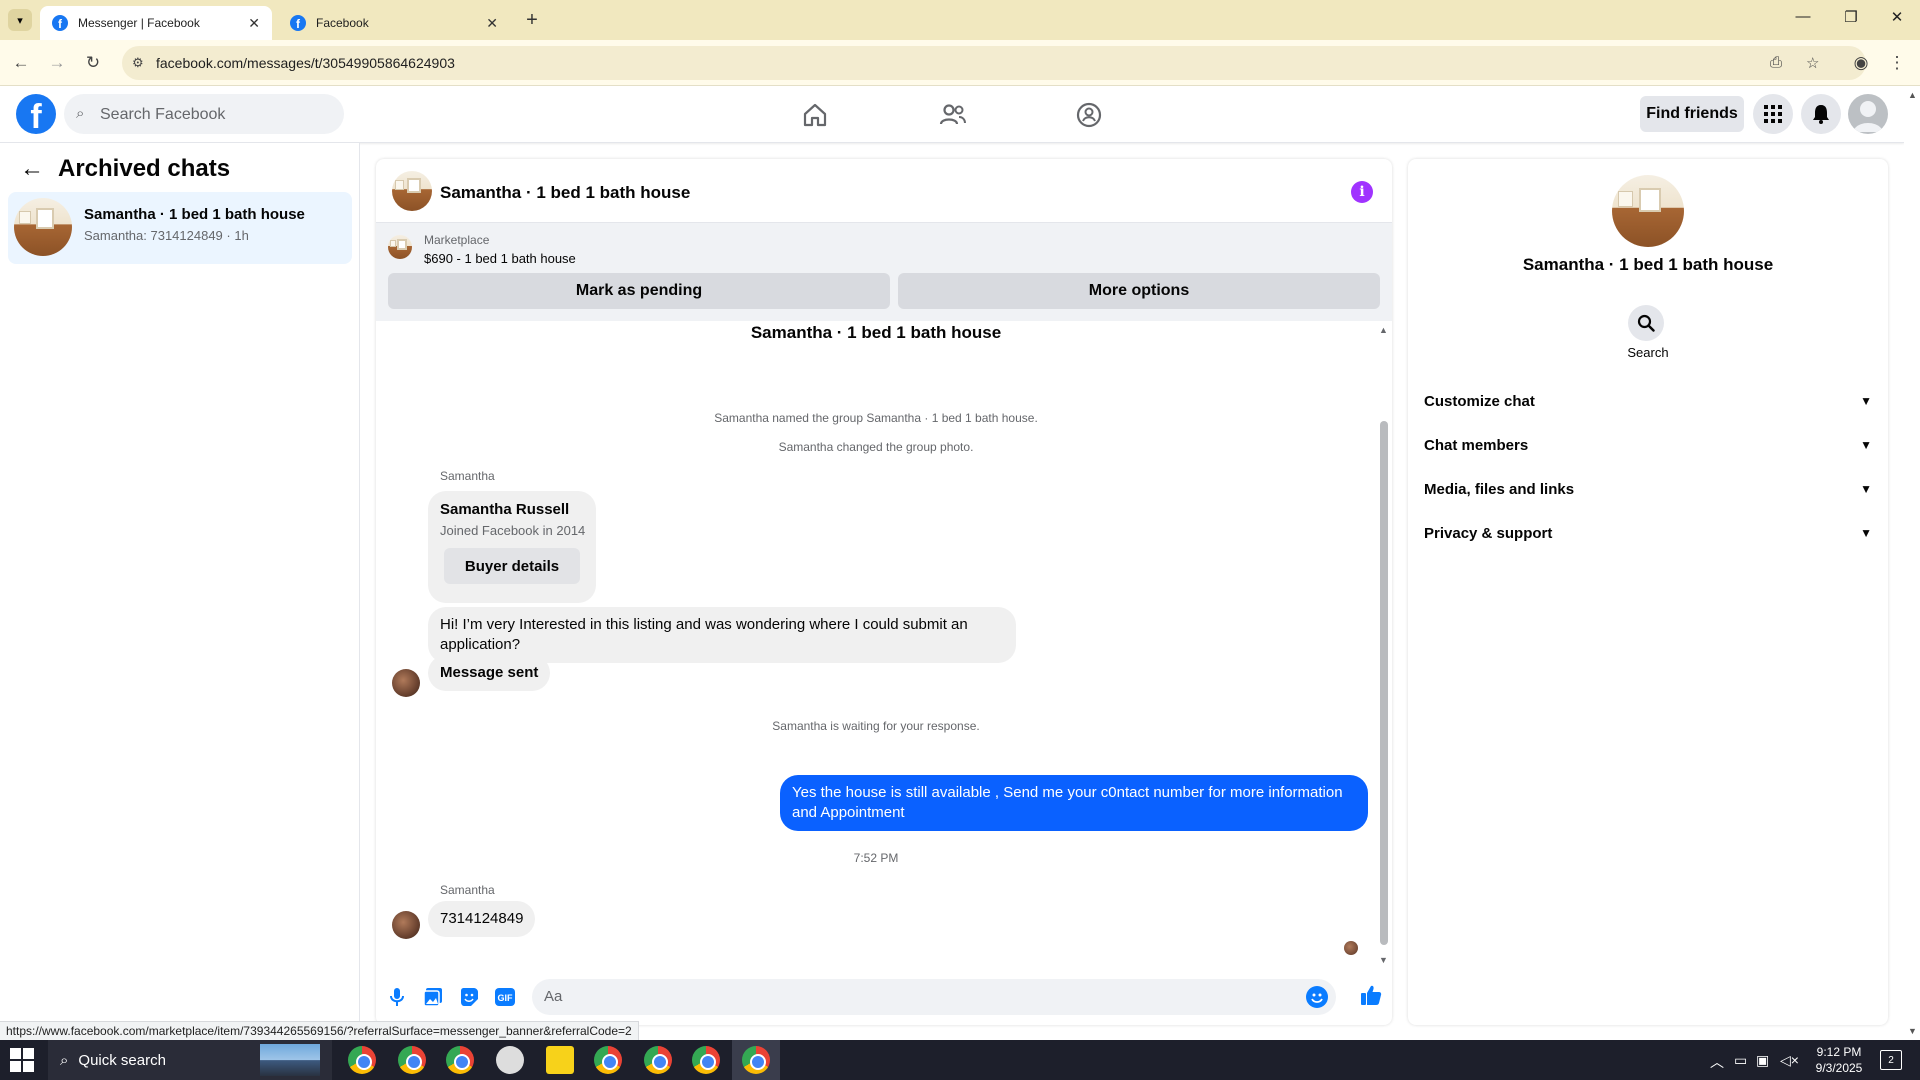  I want to click on incoming-message: 7314124849, so click(482, 919).